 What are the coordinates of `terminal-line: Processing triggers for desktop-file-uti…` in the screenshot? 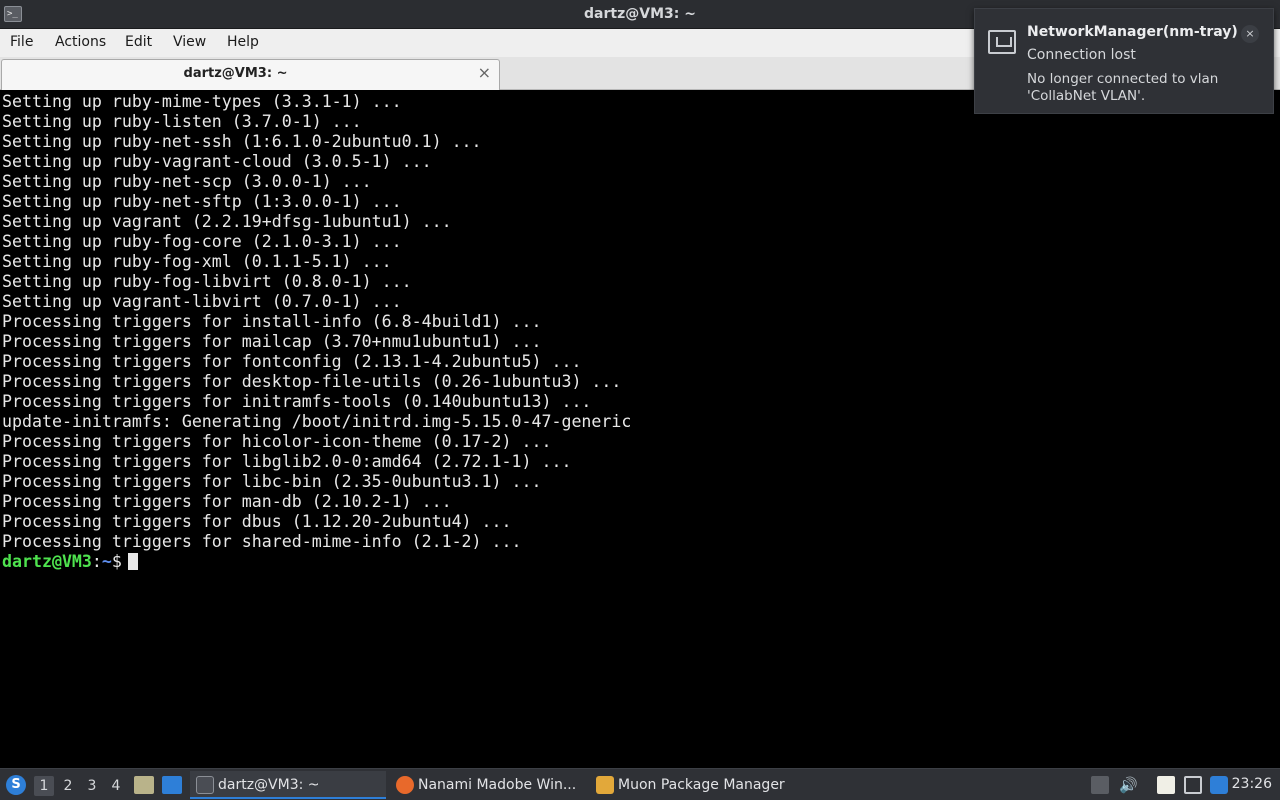 It's located at (312, 381).